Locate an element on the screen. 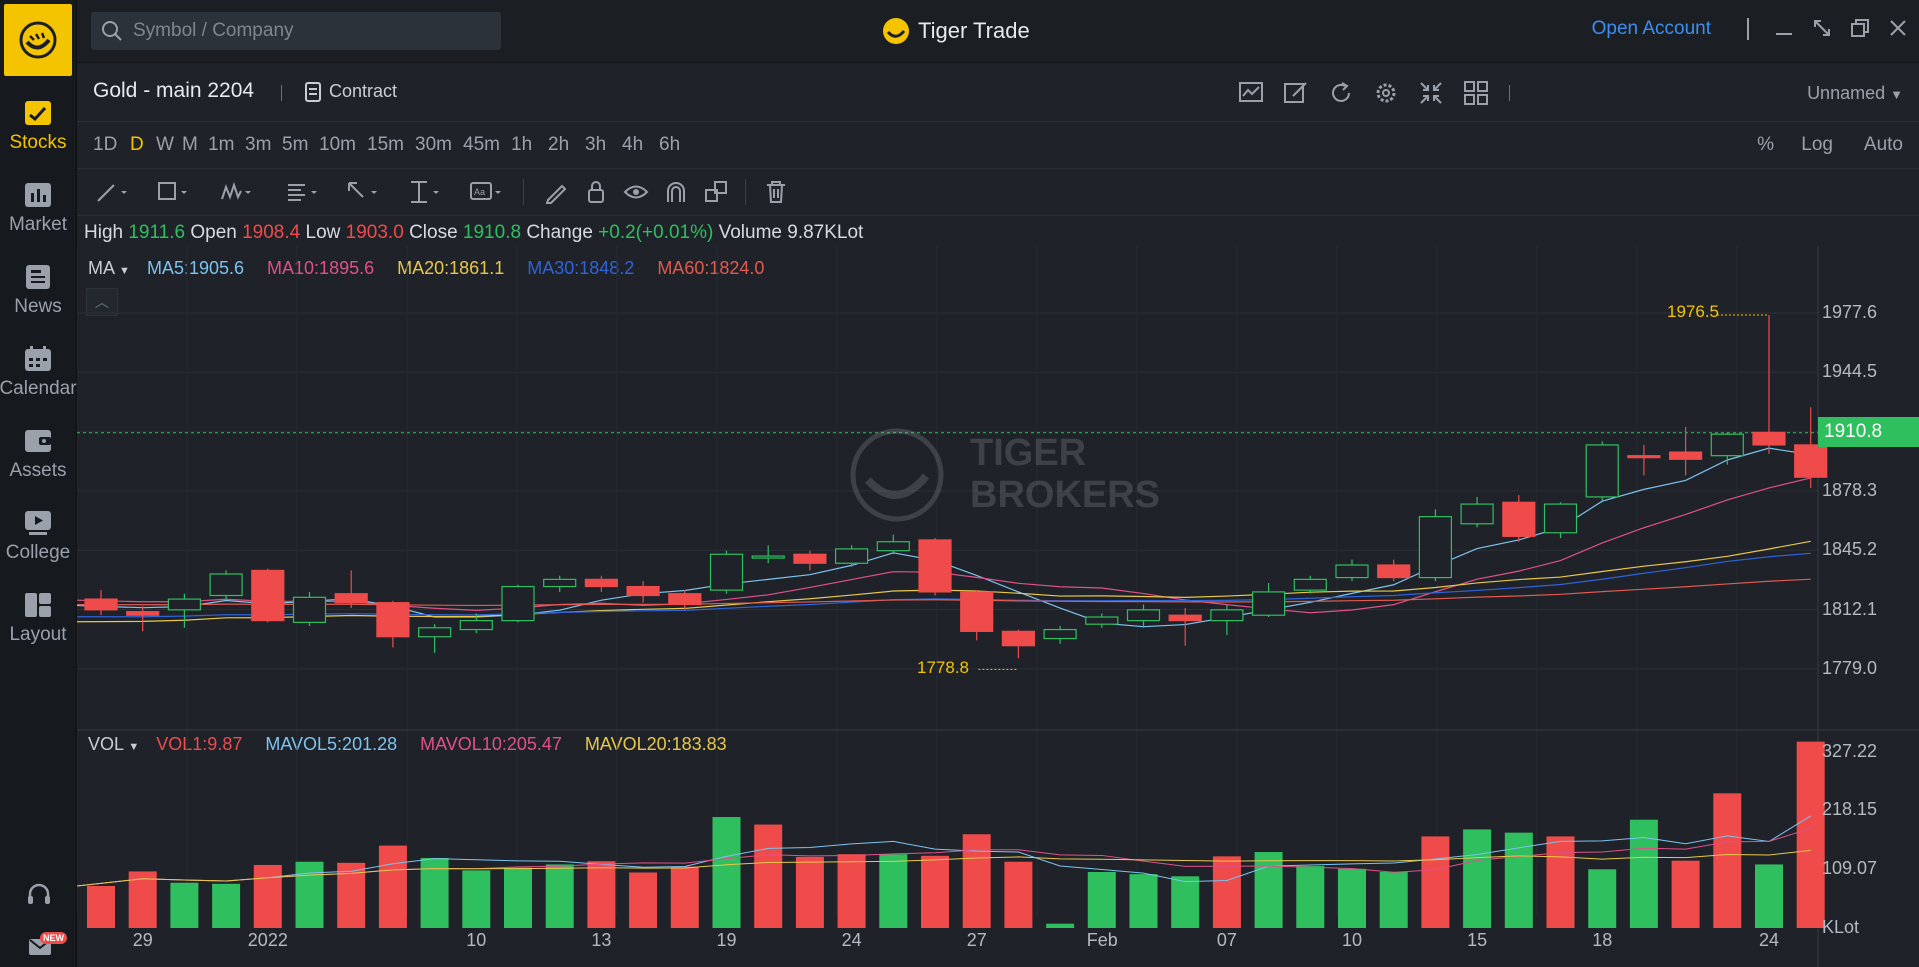  collapse-icon is located at coordinates (1431, 93).